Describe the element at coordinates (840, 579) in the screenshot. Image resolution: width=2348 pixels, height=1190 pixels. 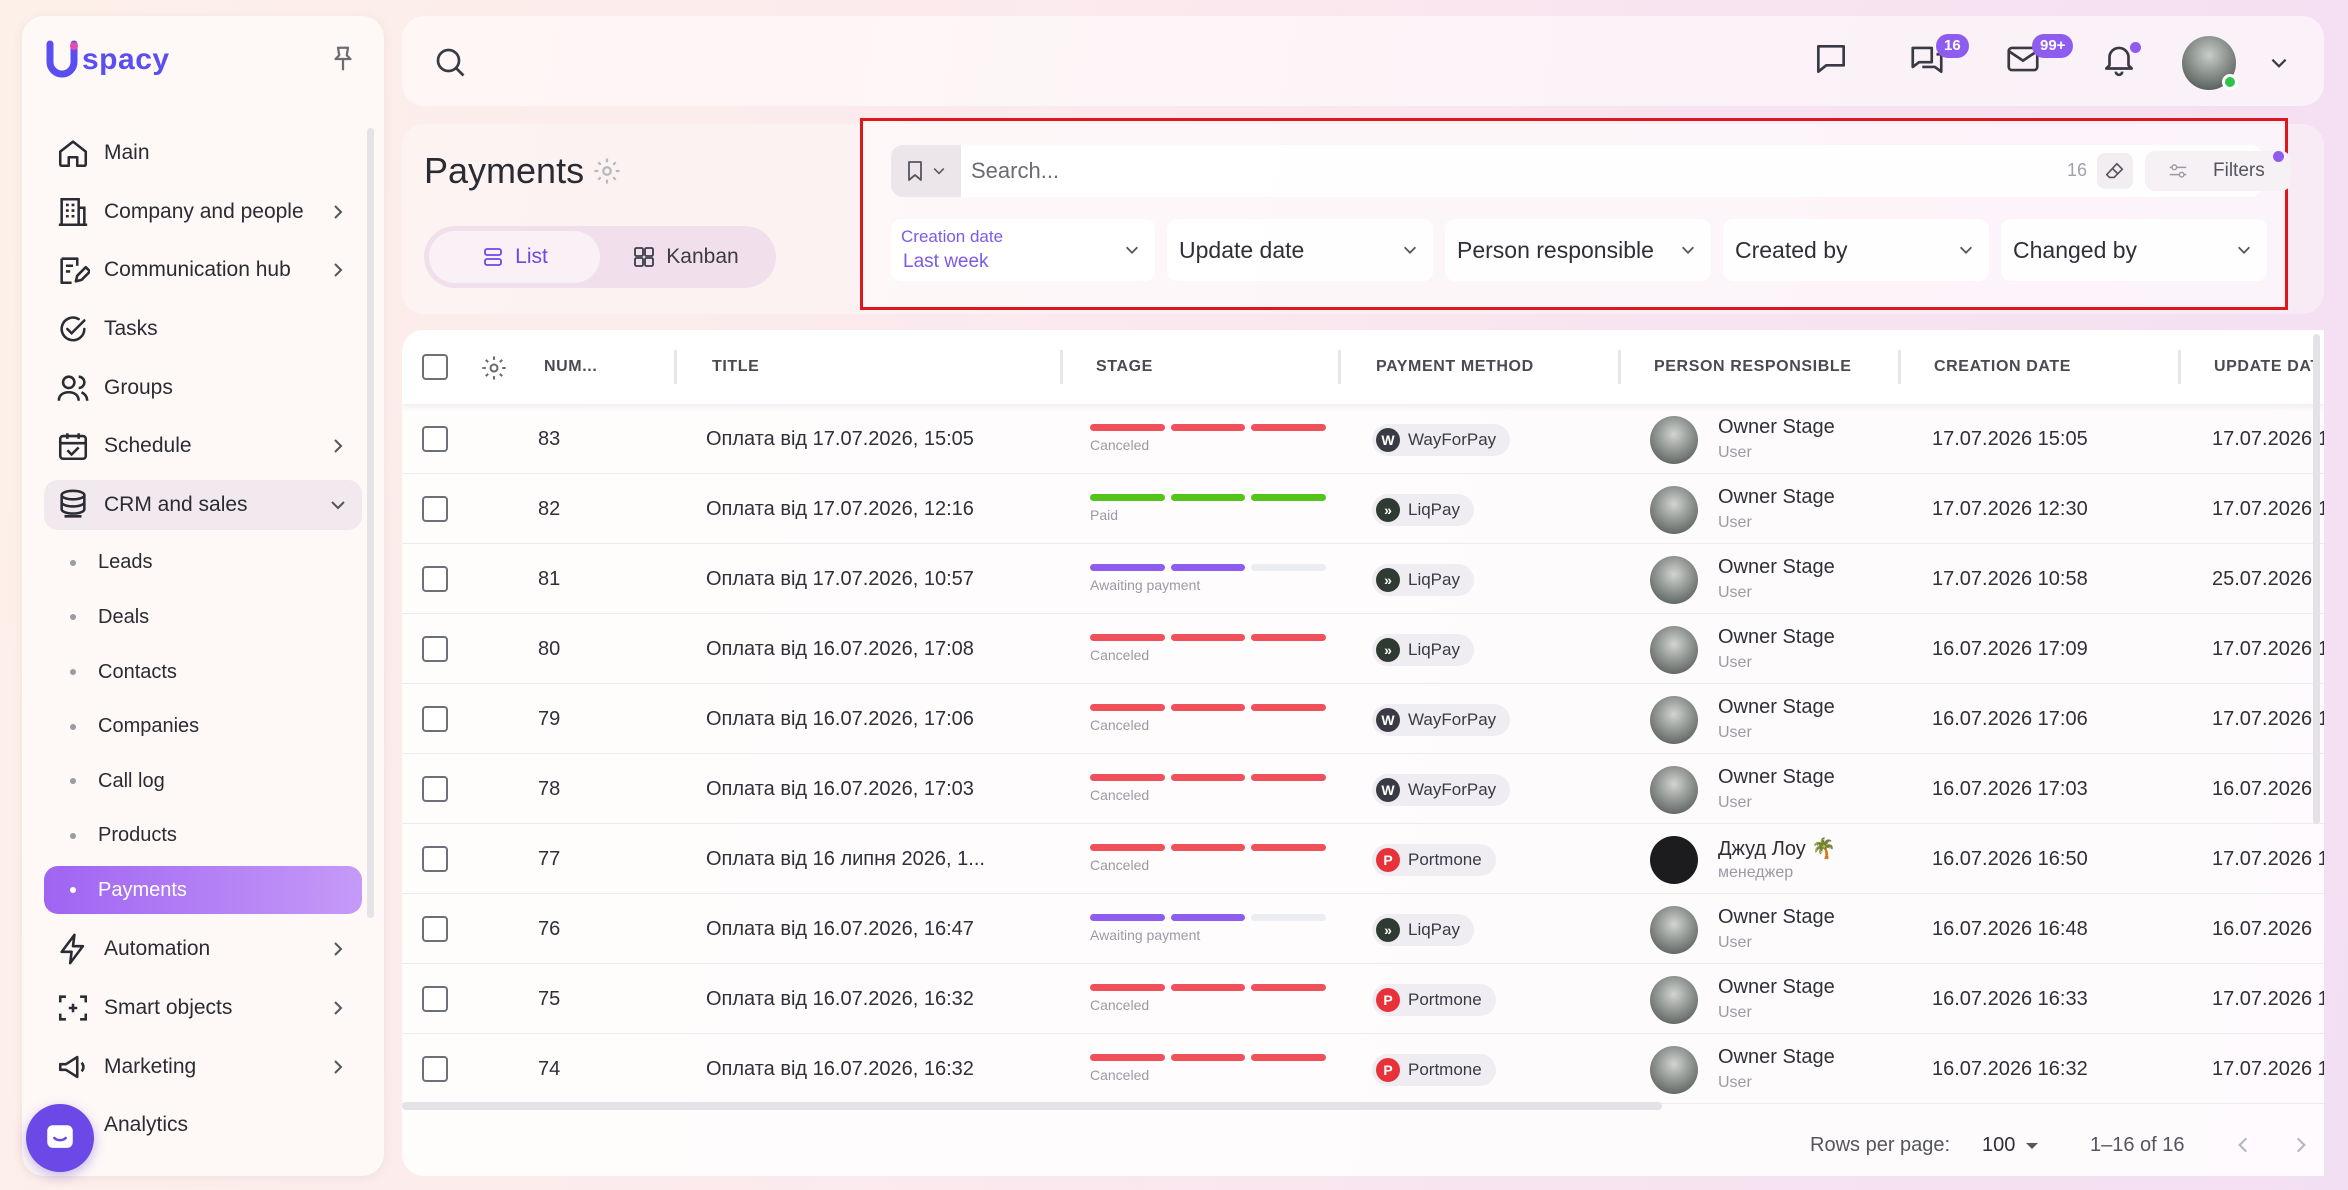
I see `row-title: Оплата від 17.07.2026, 10:57` at that location.